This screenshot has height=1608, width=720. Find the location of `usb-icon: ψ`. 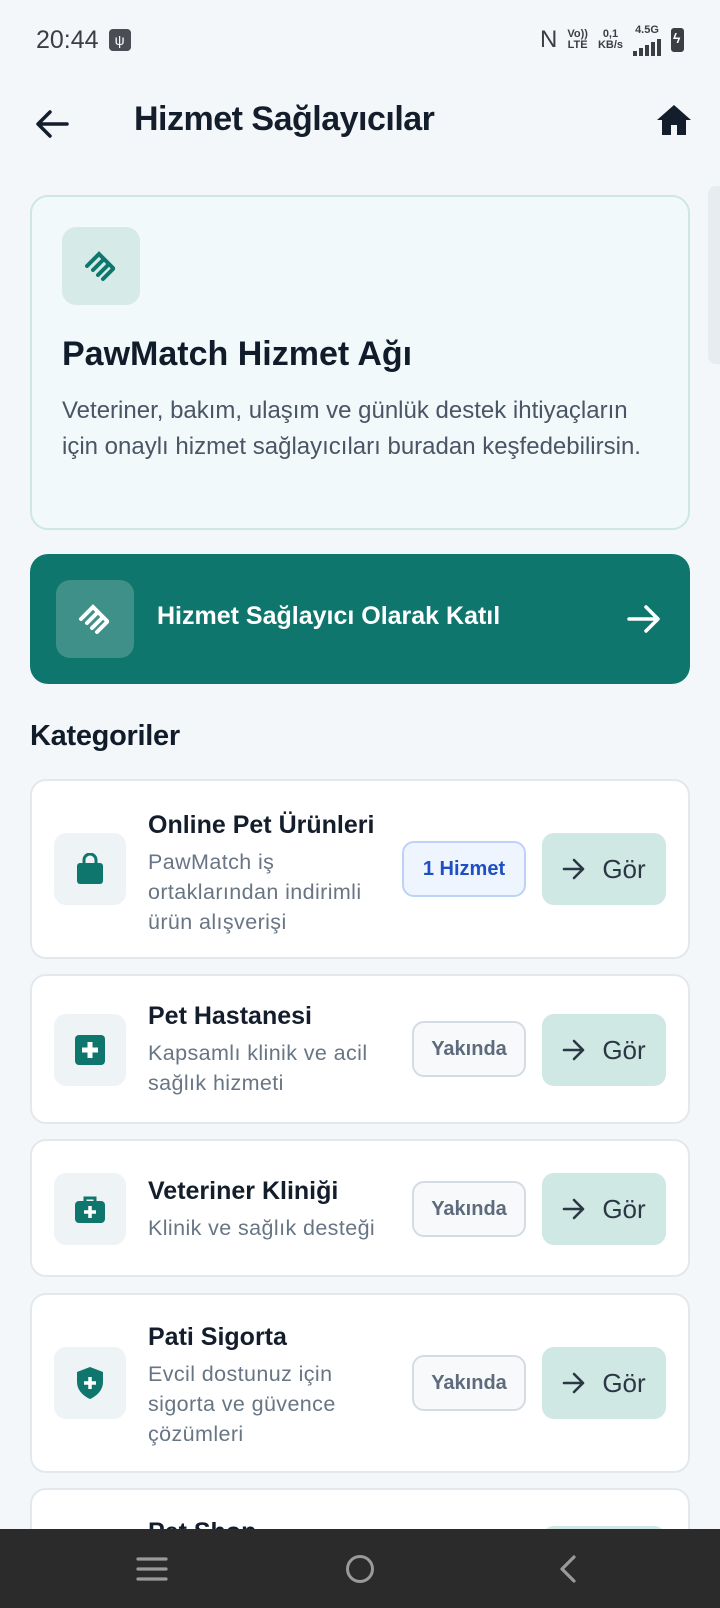

usb-icon: ψ is located at coordinates (119, 40).